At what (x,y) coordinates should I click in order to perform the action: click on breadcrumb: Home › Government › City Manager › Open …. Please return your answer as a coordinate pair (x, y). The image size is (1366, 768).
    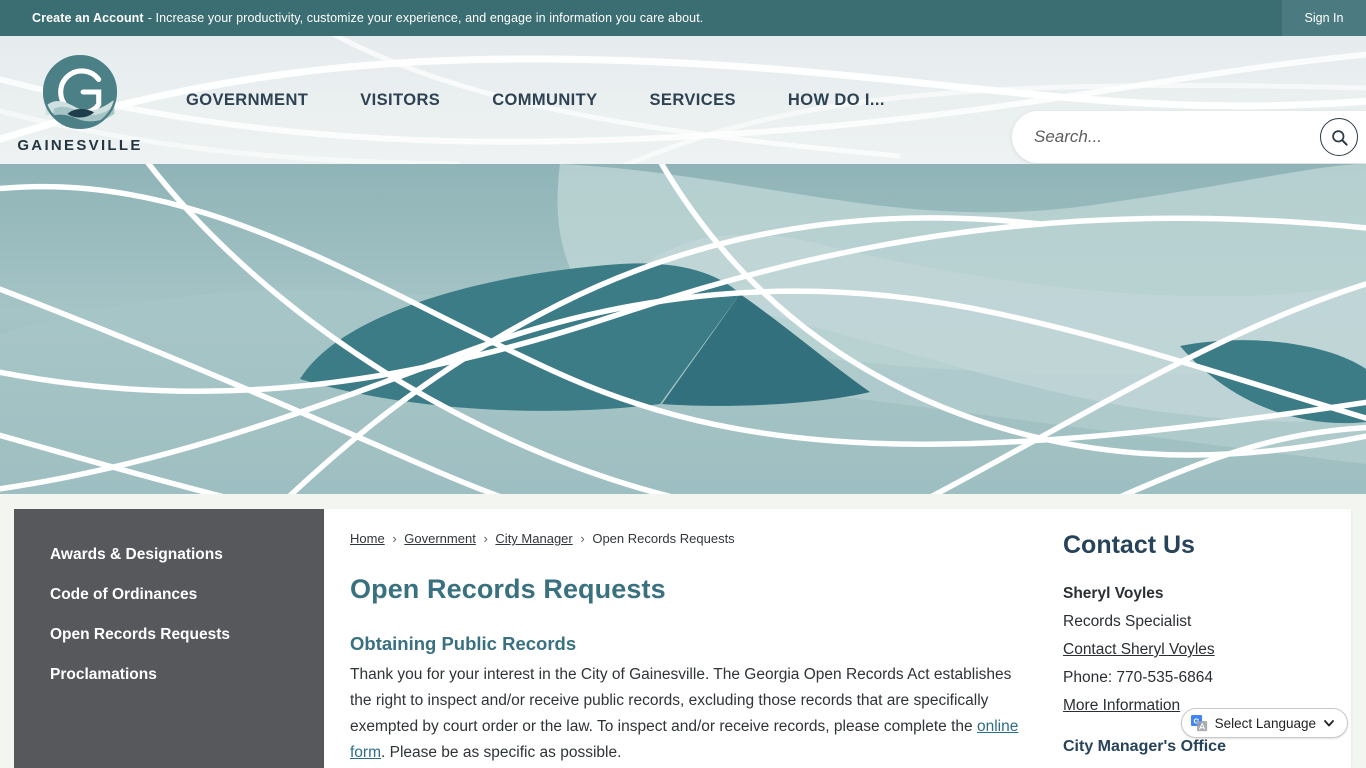
    Looking at the image, I should click on (685, 538).